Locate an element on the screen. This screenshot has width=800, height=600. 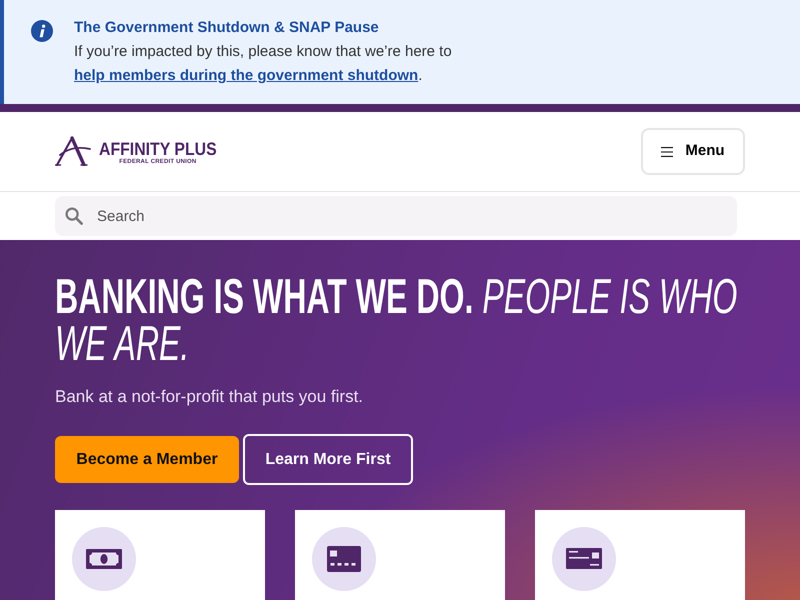
search-field: Search is located at coordinates (396, 216).